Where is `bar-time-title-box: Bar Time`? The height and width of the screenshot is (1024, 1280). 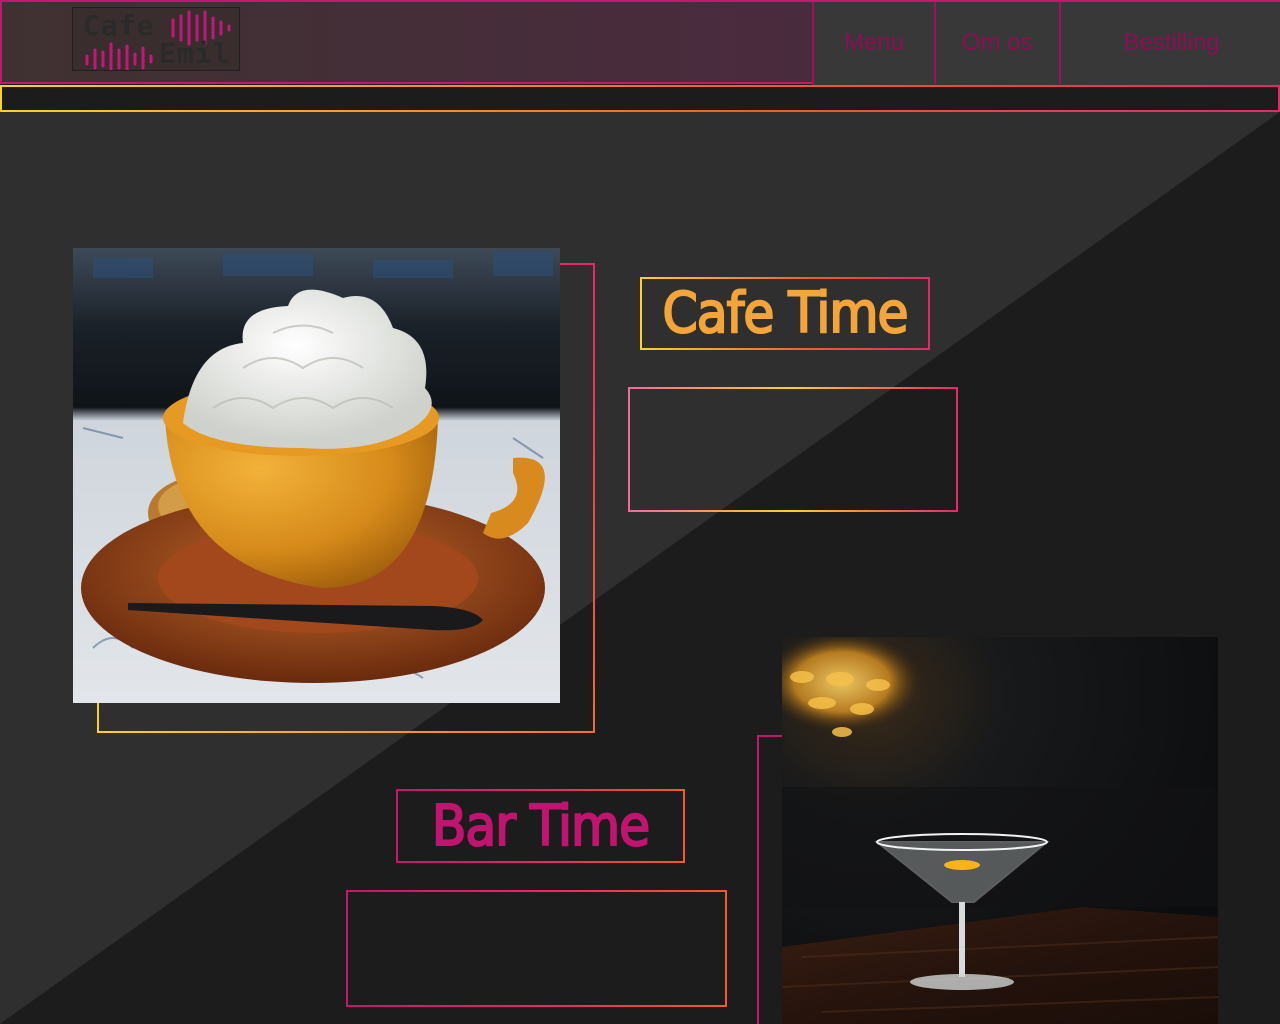
bar-time-title-box: Bar Time is located at coordinates (540, 826).